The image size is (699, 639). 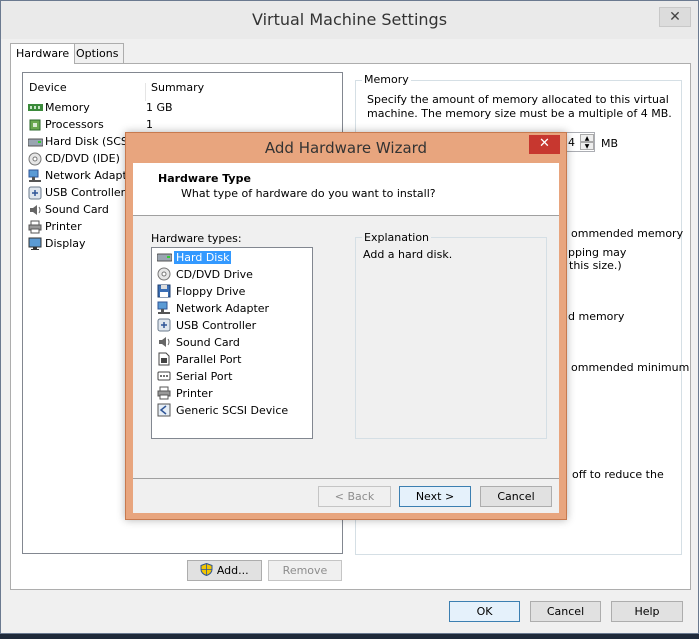 What do you see at coordinates (164, 410) in the screenshot?
I see `scsi-icon` at bounding box center [164, 410].